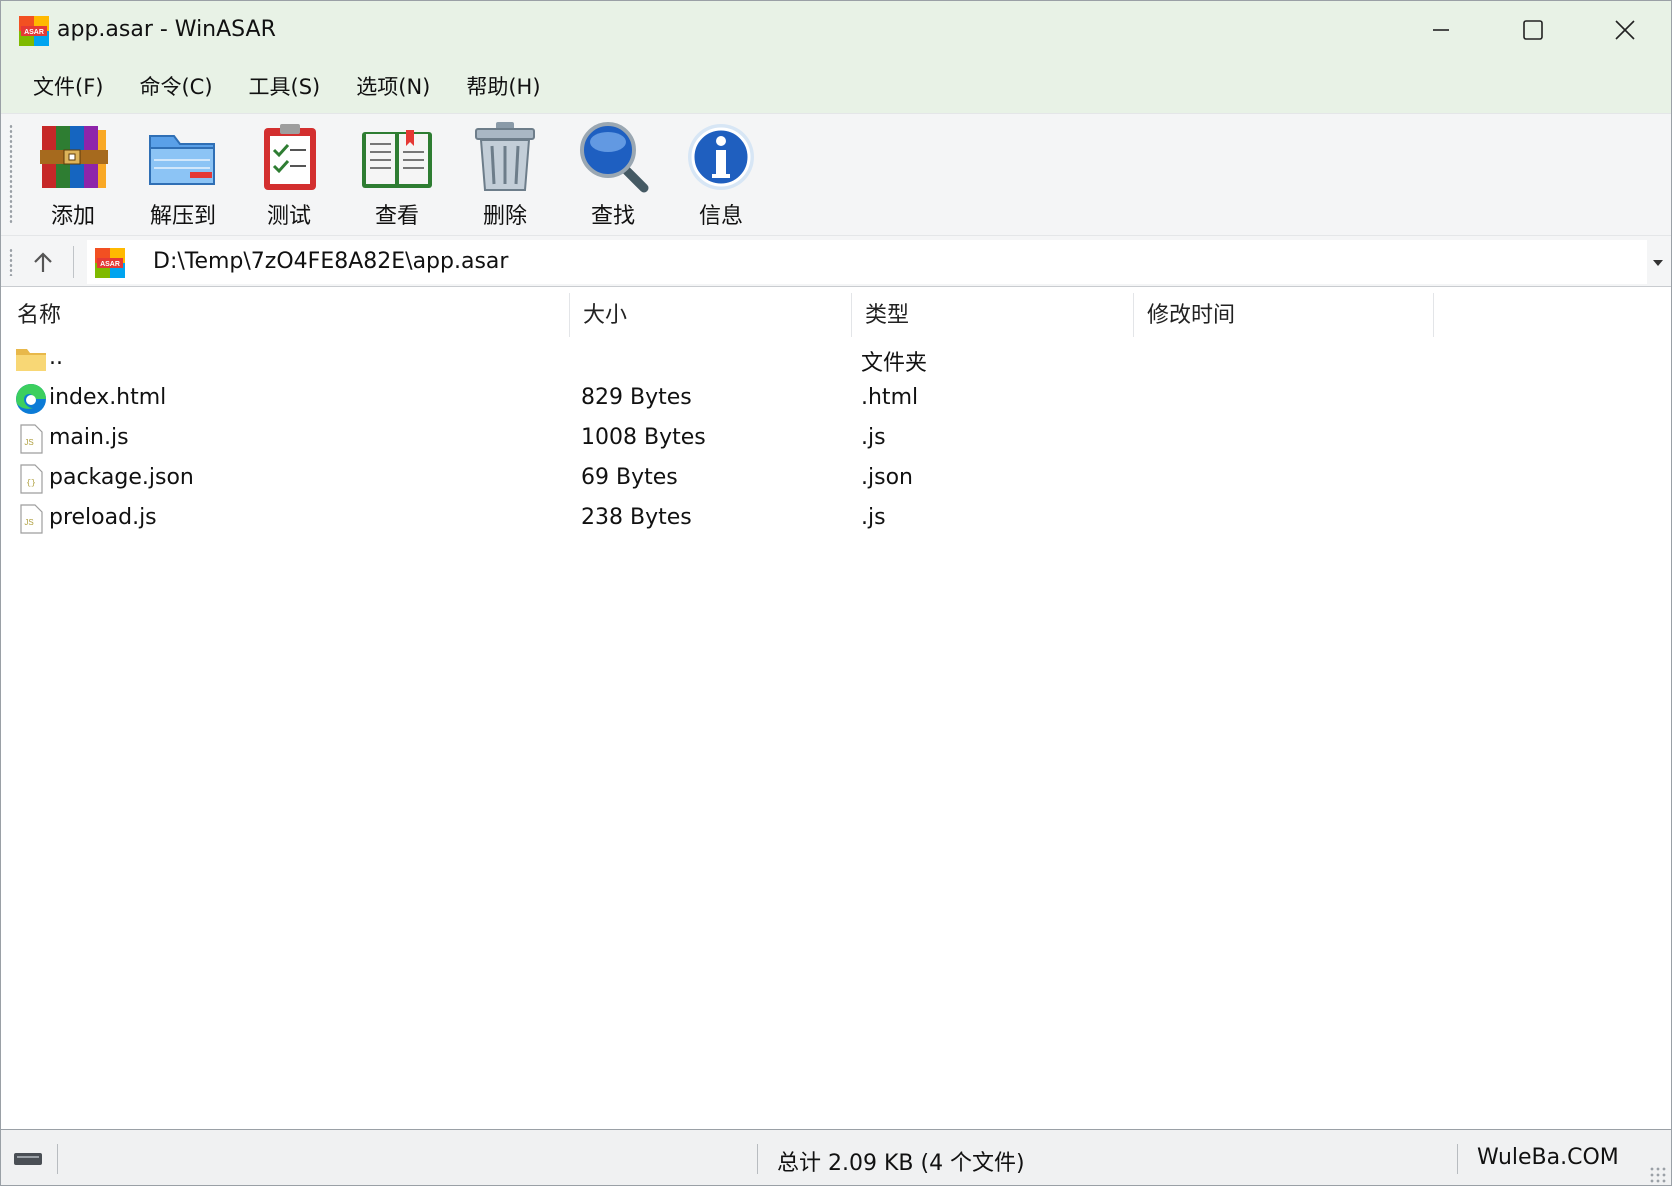 The image size is (1672, 1186). Describe the element at coordinates (393, 86) in the screenshot. I see `menu-options: 选项(N)` at that location.